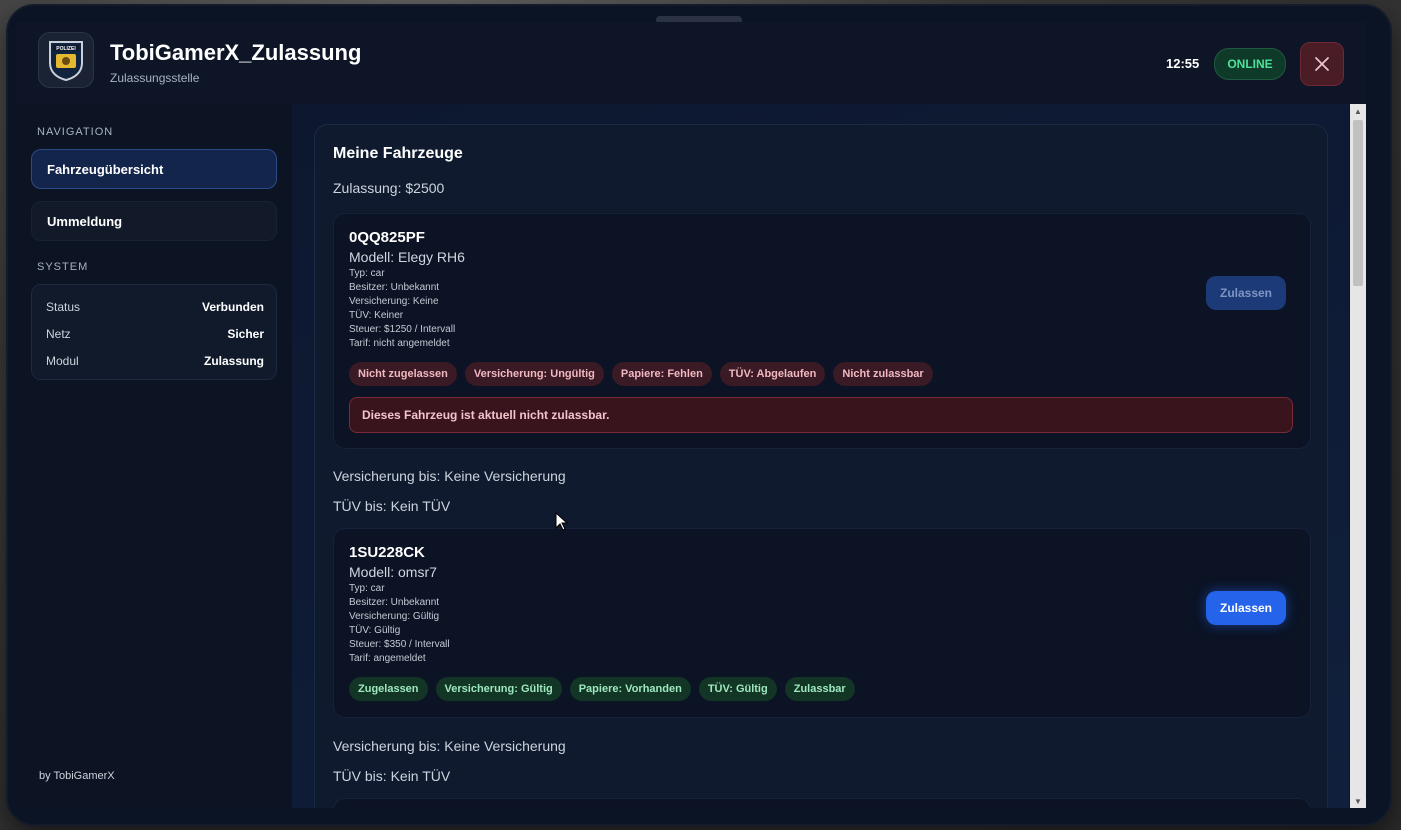  I want to click on page-title: Meine Fahrzeuge, so click(398, 153).